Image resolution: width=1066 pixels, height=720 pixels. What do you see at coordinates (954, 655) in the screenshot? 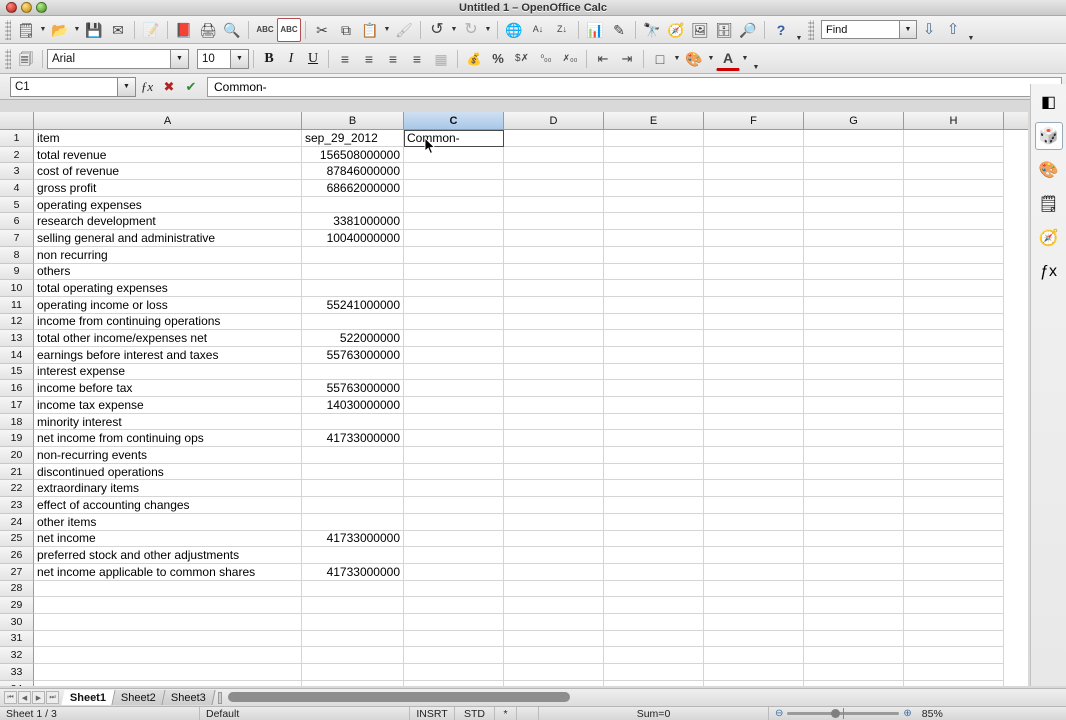
I see `cell-h32` at bounding box center [954, 655].